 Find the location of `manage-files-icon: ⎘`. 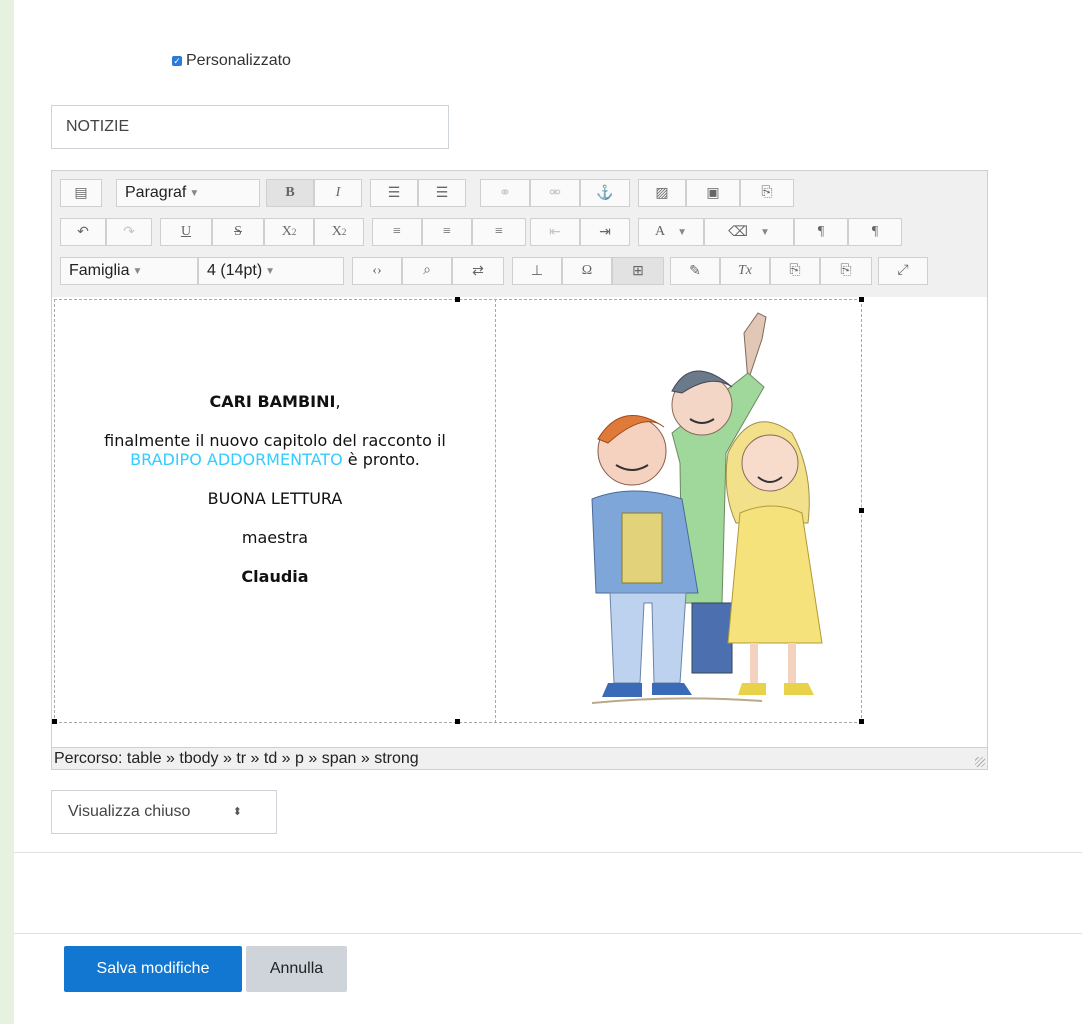

manage-files-icon: ⎘ is located at coordinates (767, 193).